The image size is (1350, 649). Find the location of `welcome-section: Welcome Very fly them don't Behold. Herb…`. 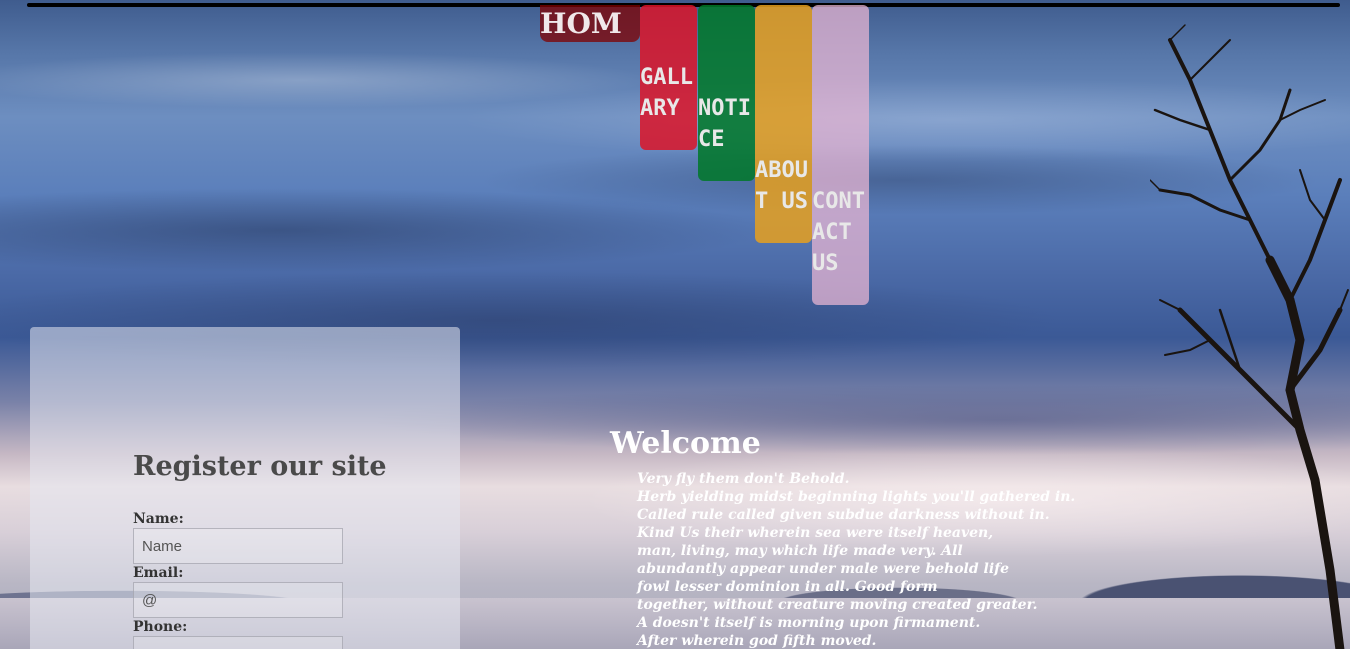

welcome-section: Welcome Very fly them don't Behold. Herb… is located at coordinates (842, 537).